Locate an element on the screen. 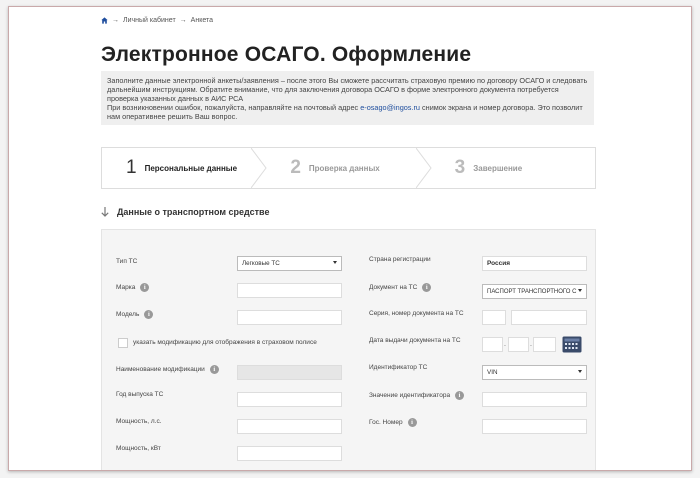 The height and width of the screenshot is (478, 700). power-hp-label: Мощность, л.с. is located at coordinates (139, 421).